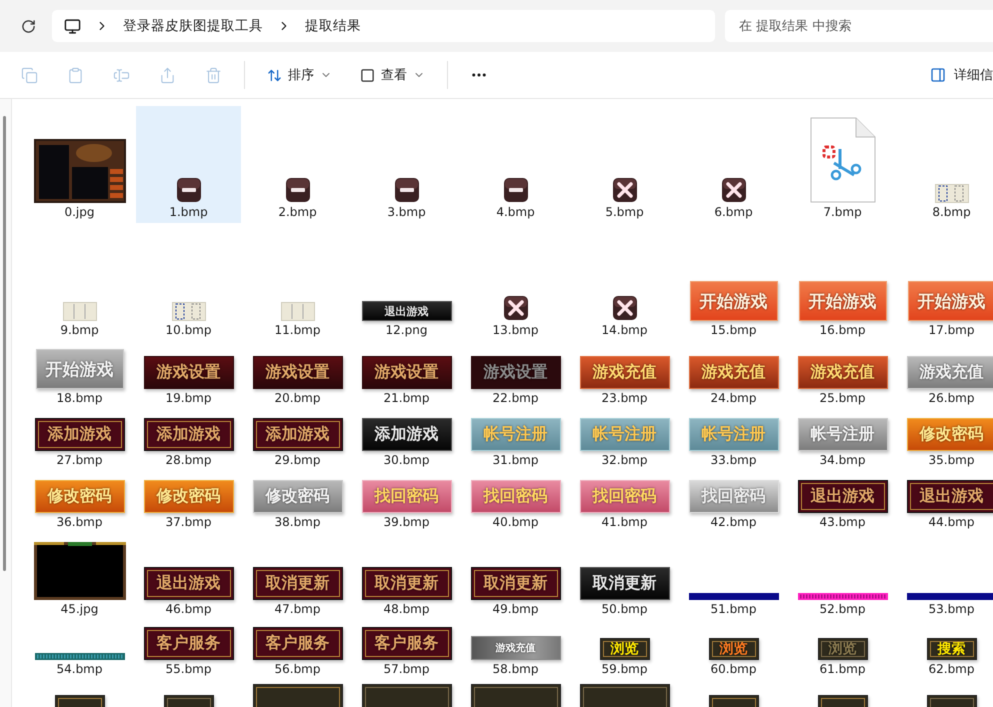 This screenshot has height=707, width=993. I want to click on file-item: 添加游戏 27.bmp, so click(79, 440).